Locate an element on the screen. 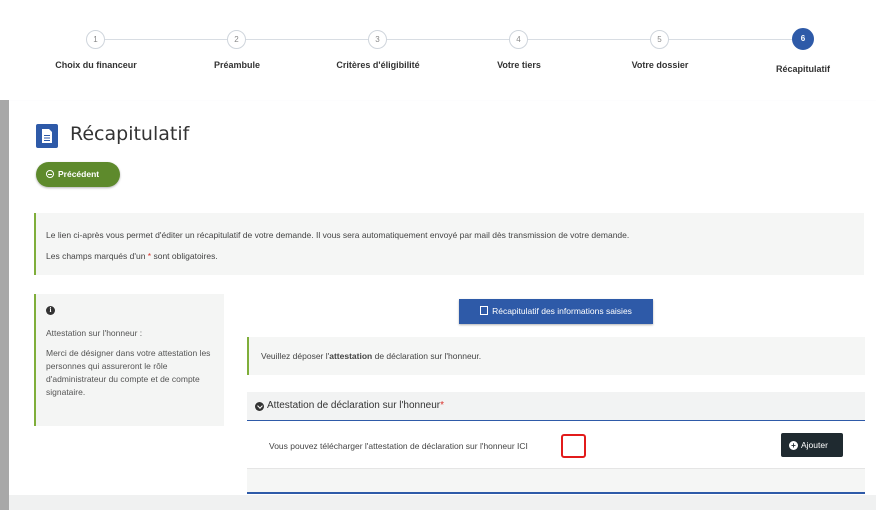 The height and width of the screenshot is (510, 876). arrow-left-circle-icon is located at coordinates (50, 174).